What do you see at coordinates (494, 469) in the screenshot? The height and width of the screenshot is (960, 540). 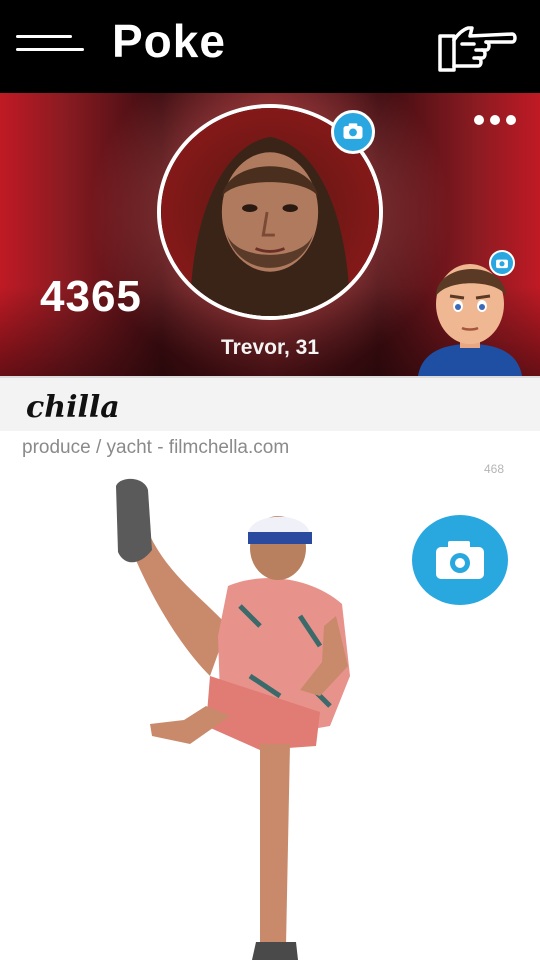 I see `post-count: 468` at bounding box center [494, 469].